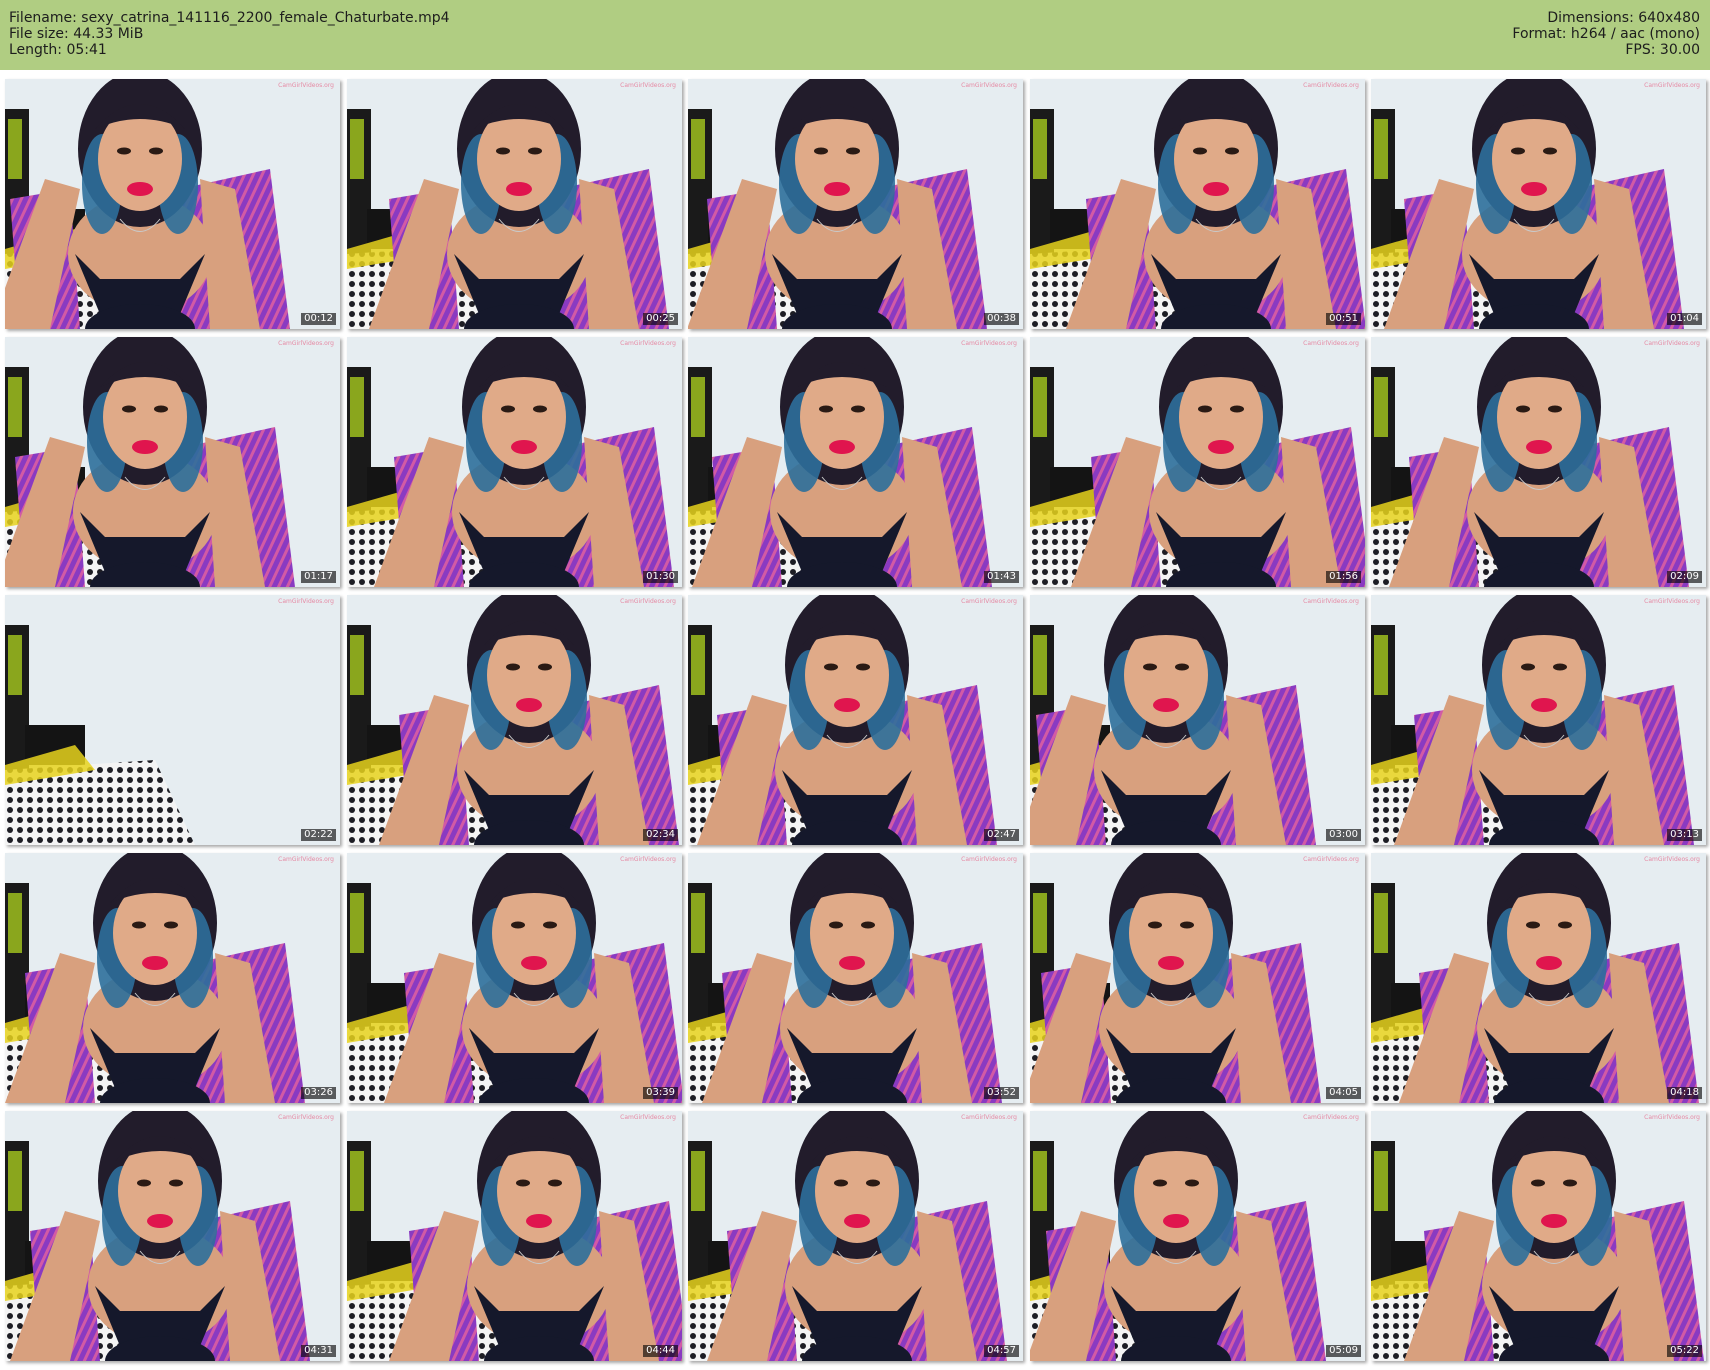 This screenshot has width=1710, height=1370. What do you see at coordinates (1001, 835) in the screenshot?
I see `timestamp-label: 02:47` at bounding box center [1001, 835].